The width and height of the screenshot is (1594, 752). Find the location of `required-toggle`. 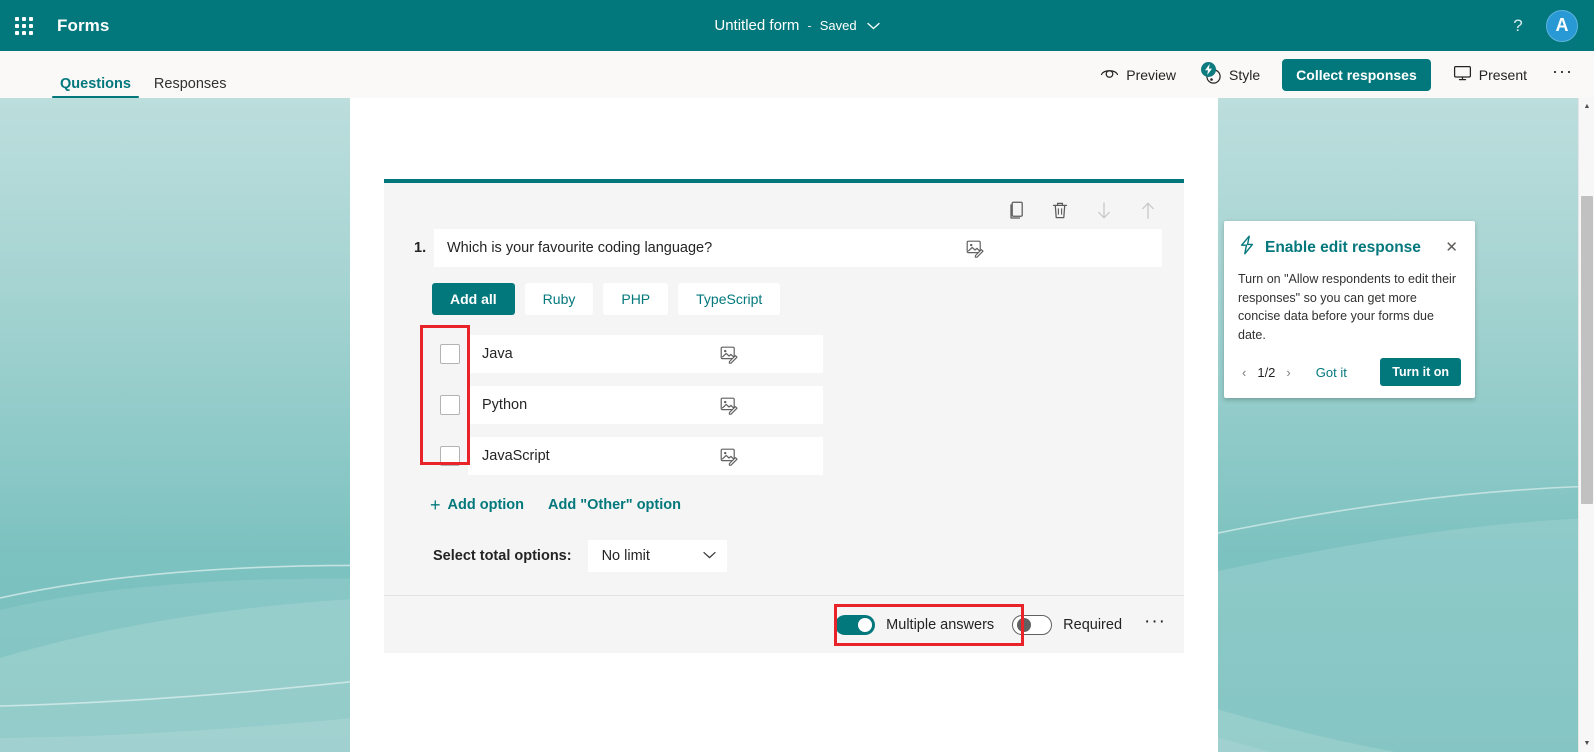

required-toggle is located at coordinates (1032, 624).